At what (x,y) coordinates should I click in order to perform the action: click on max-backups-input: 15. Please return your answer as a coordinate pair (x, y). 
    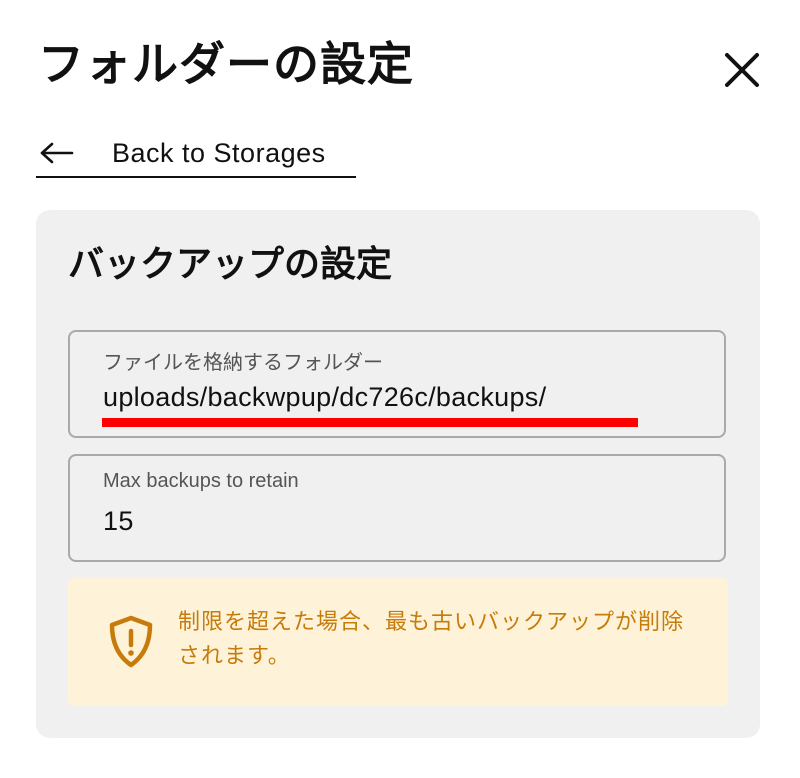
    Looking at the image, I should click on (118, 521).